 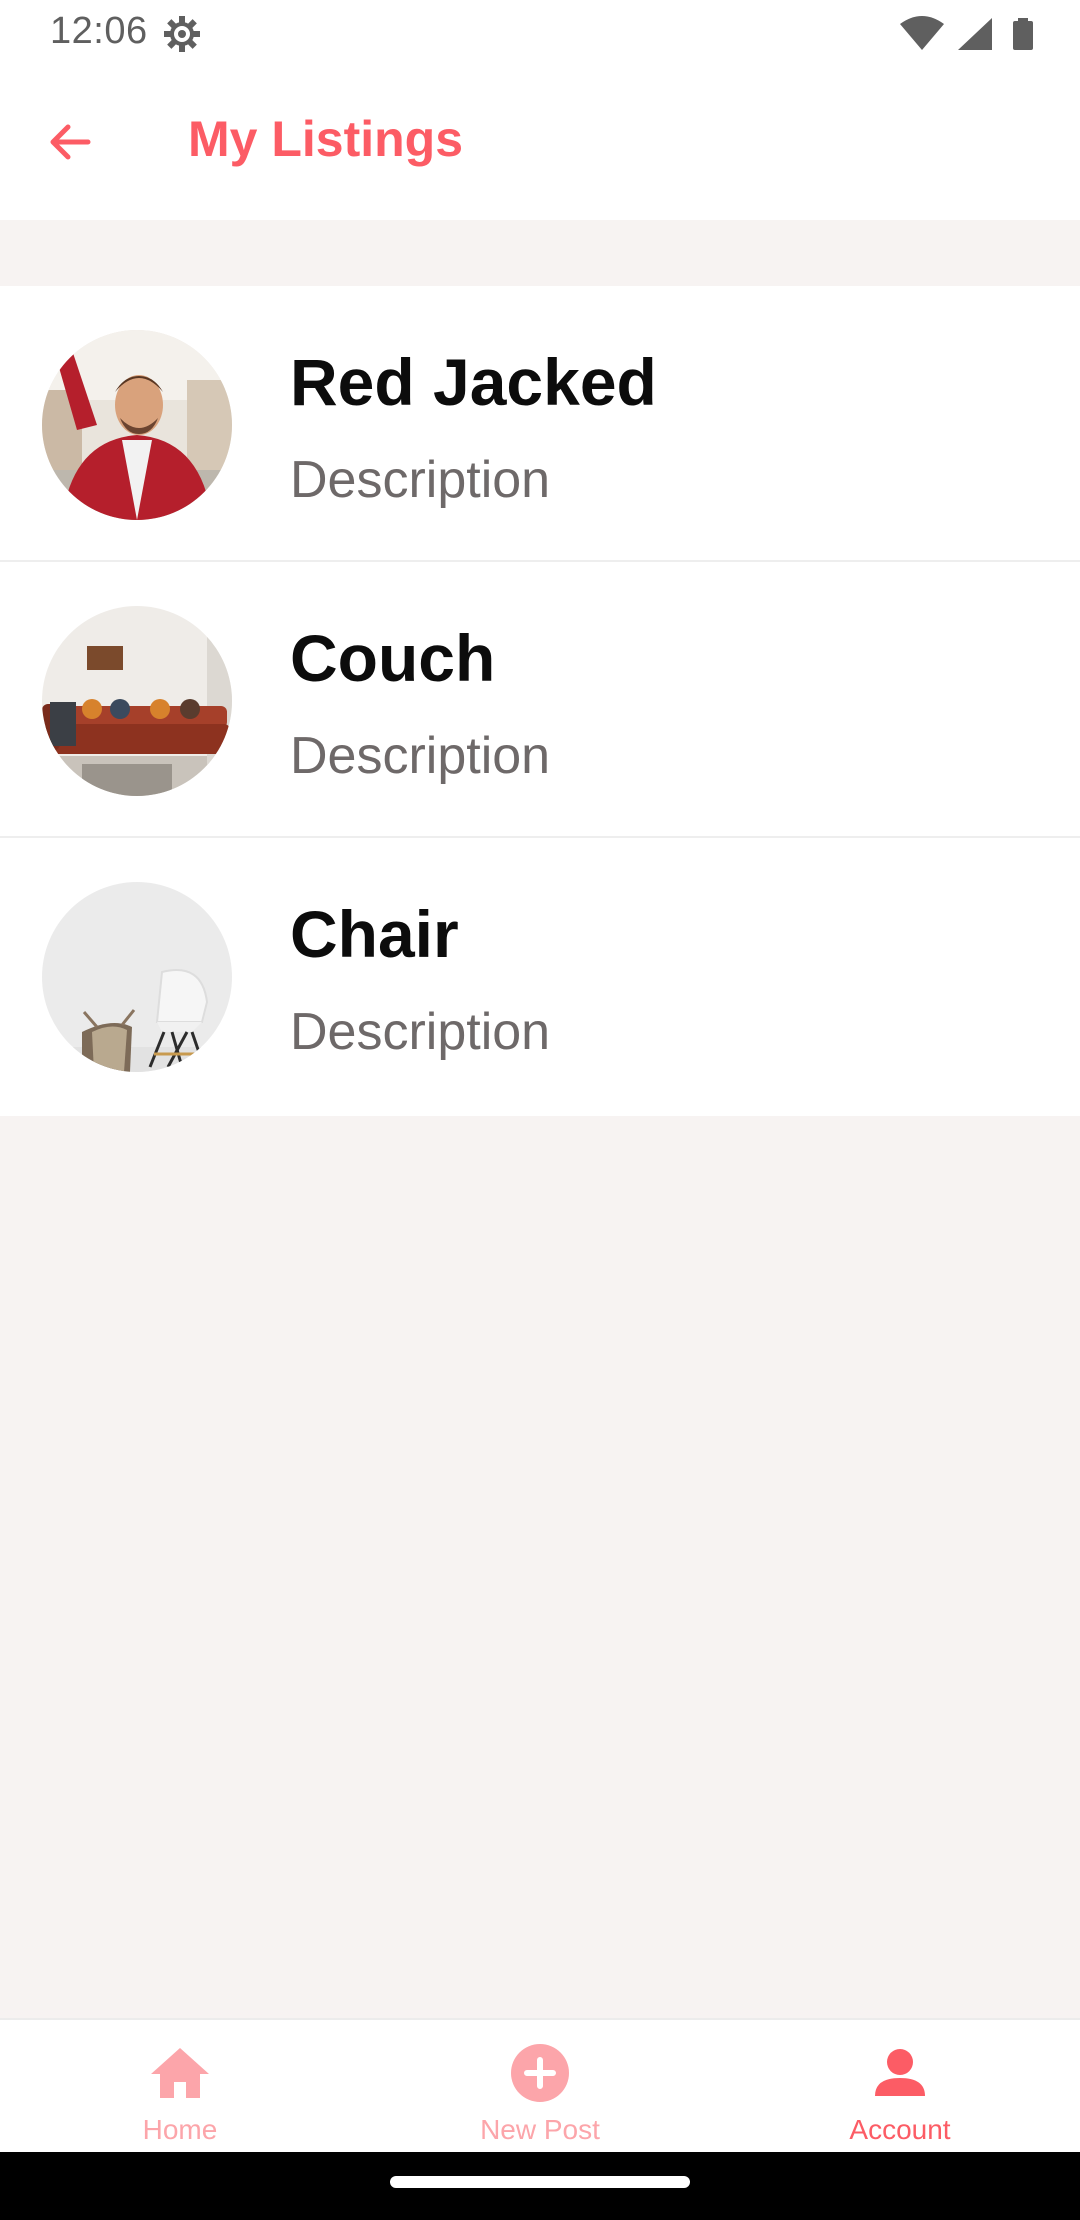 I want to click on bottom-tab-bar: Home New Post Account, so click(x=540, y=2085).